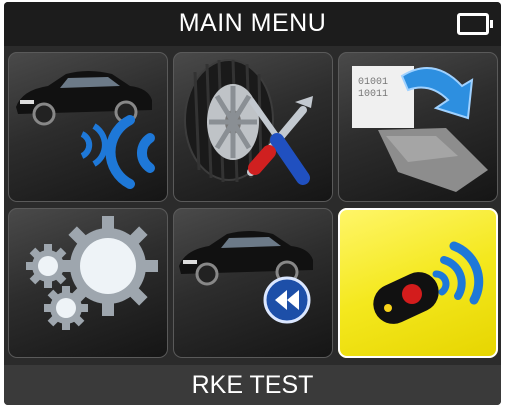 This screenshot has height=407, width=505. I want to click on status-bar: RKE TEST, so click(252, 385).